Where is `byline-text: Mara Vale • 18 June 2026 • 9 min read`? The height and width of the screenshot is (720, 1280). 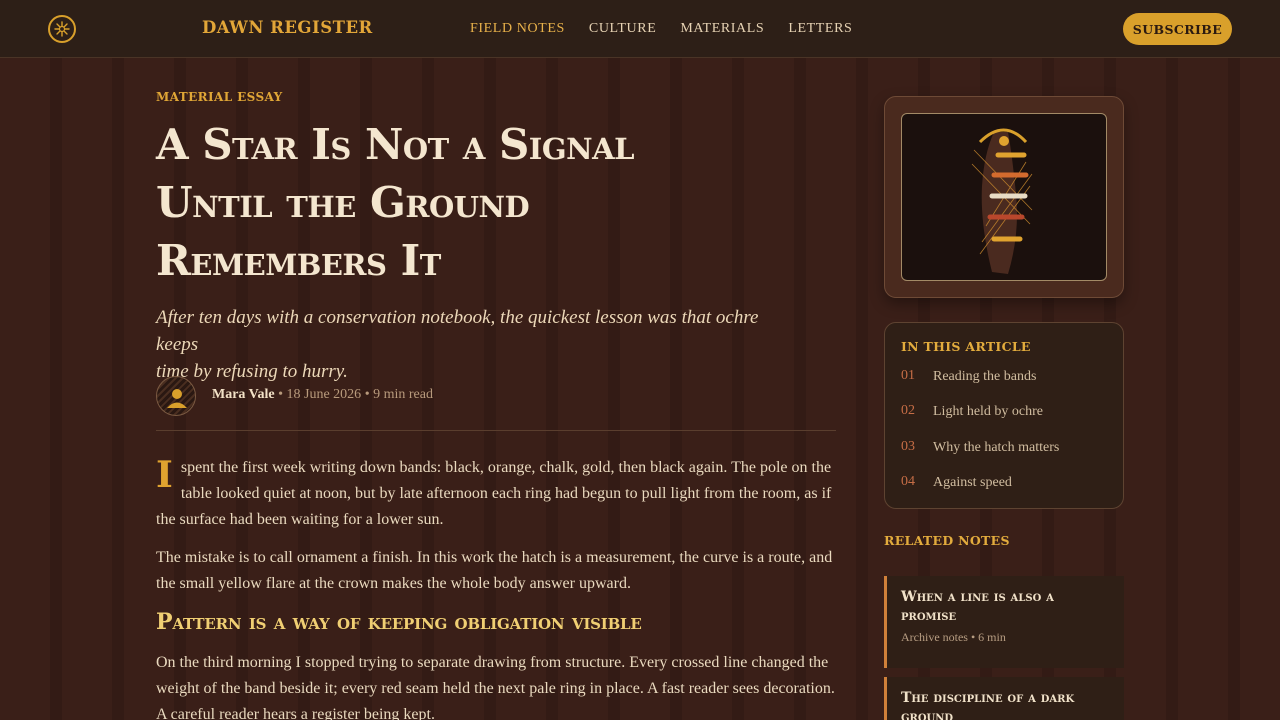
byline-text: Mara Vale • 18 June 2026 • 9 min read is located at coordinates (322, 395).